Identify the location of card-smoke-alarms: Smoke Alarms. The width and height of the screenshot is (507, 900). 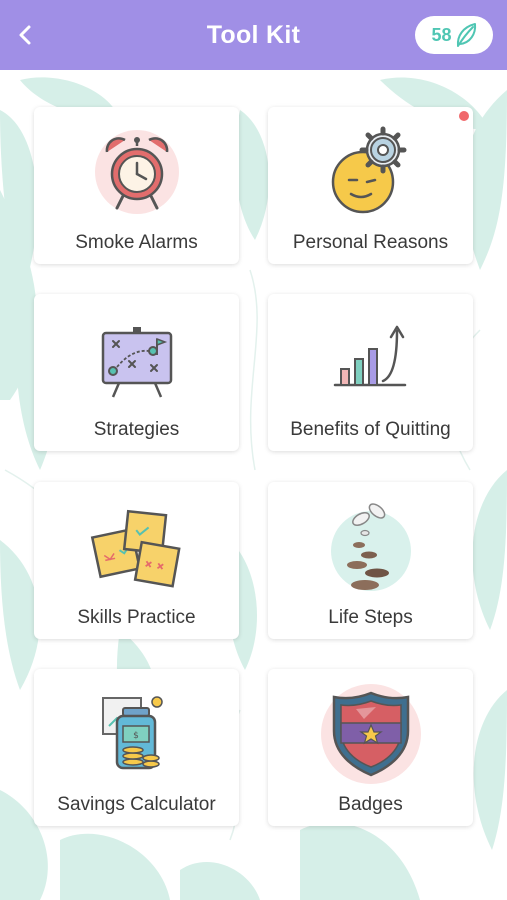
(136, 185).